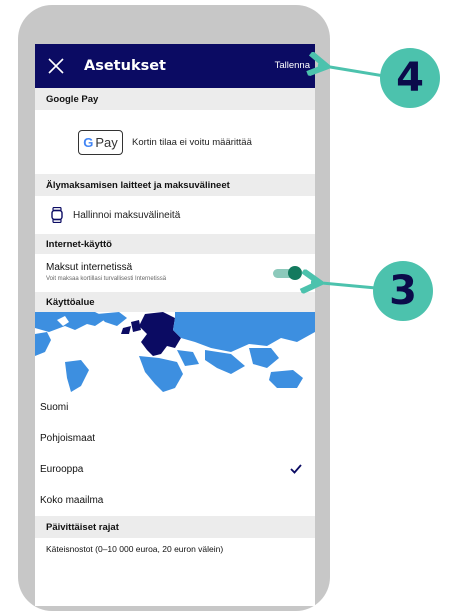  What do you see at coordinates (106, 142) in the screenshot?
I see `google-pay-word: Pay` at bounding box center [106, 142].